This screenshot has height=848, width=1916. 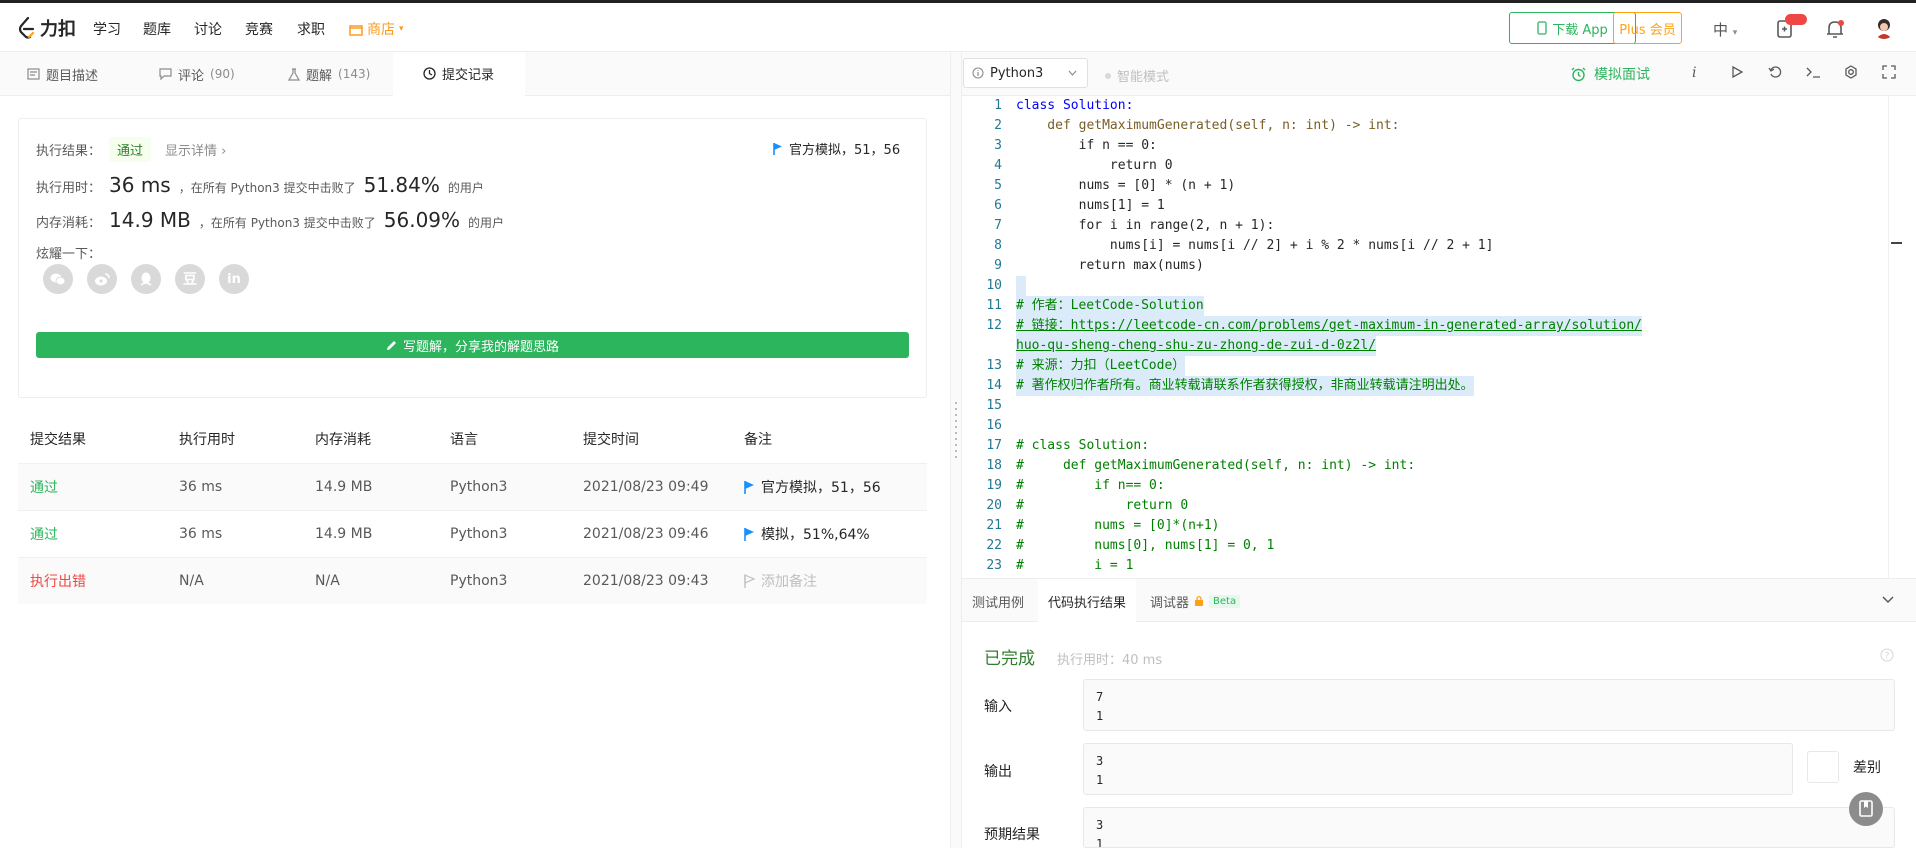 I want to click on brand-logo: 力扣, so click(x=47, y=28).